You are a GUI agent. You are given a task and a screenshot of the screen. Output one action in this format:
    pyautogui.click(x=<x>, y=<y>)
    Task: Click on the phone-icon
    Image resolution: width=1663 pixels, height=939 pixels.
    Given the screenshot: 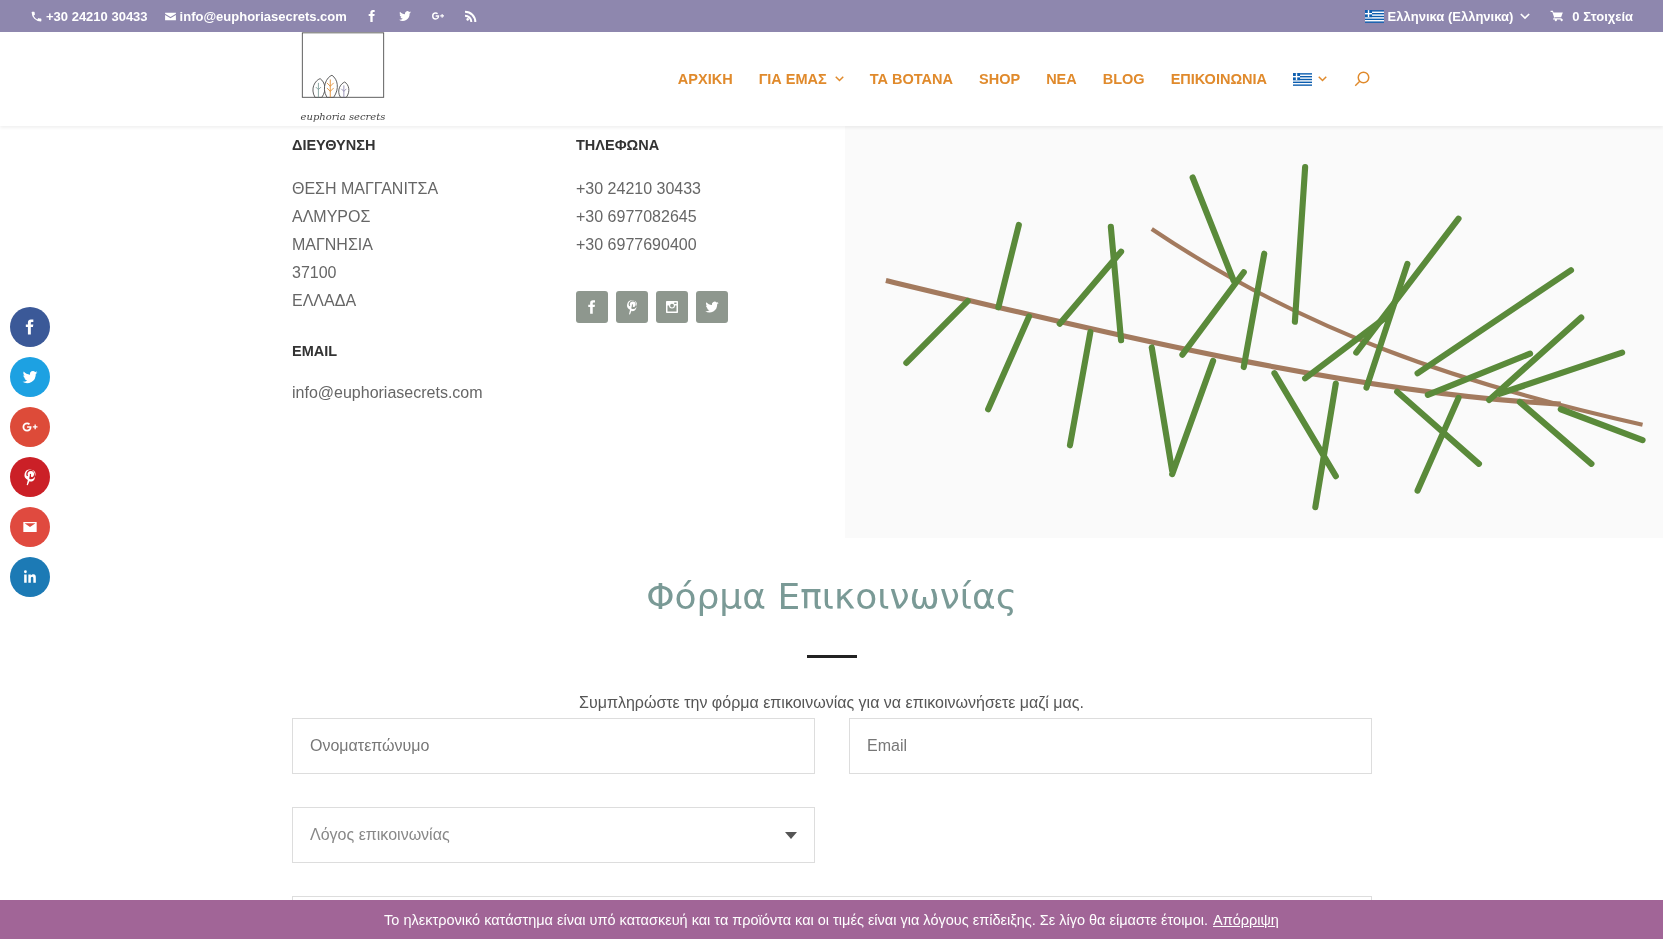 What is the action you would take?
    pyautogui.click(x=36, y=16)
    